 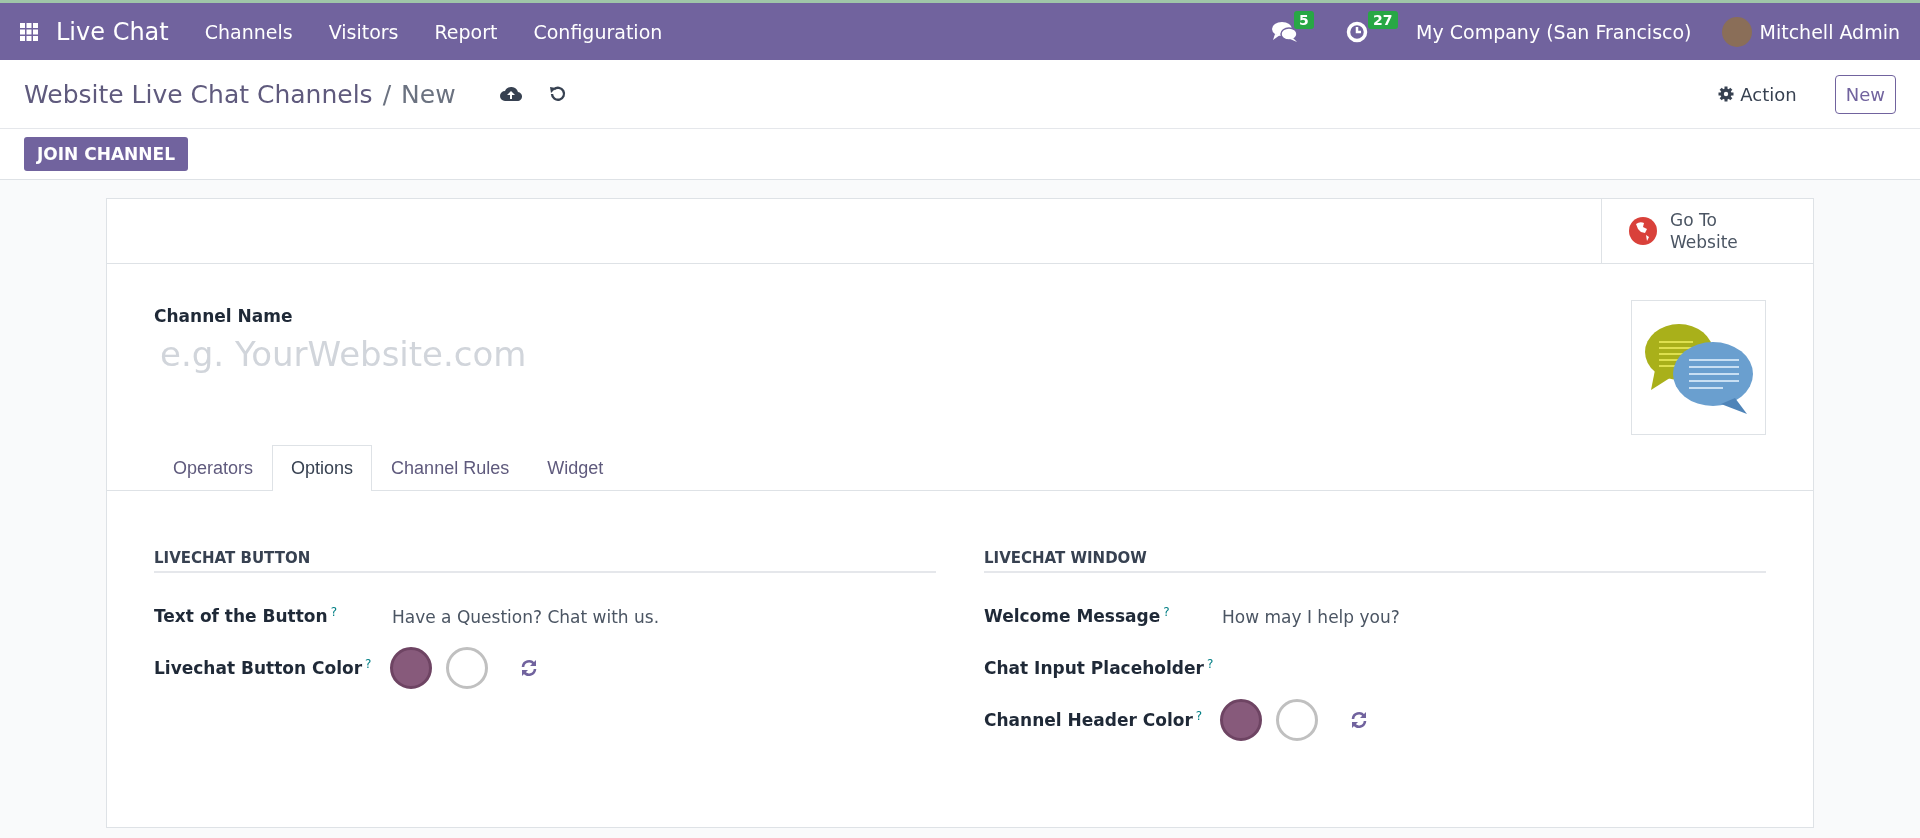 I want to click on field-label: Text of the Button, so click(x=241, y=616).